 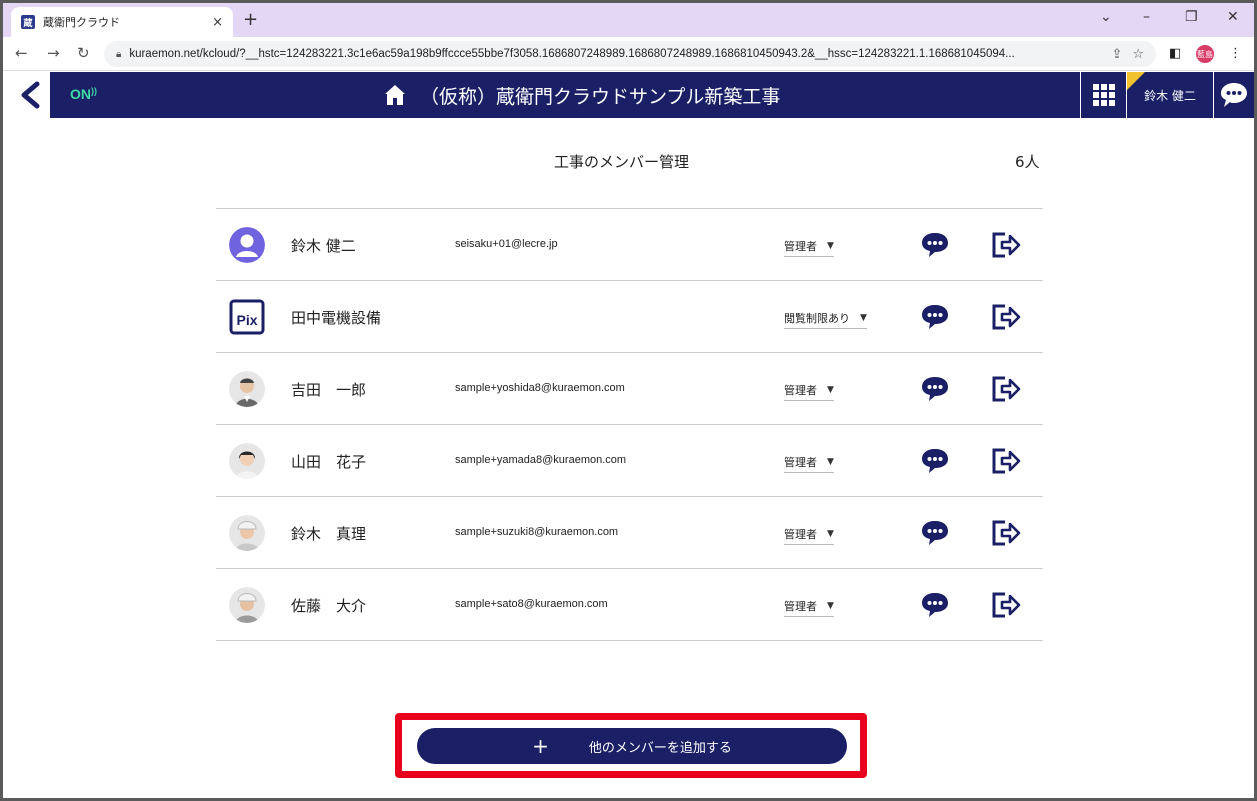 What do you see at coordinates (21, 53) in the screenshot?
I see `back-arrow-icon: ←` at bounding box center [21, 53].